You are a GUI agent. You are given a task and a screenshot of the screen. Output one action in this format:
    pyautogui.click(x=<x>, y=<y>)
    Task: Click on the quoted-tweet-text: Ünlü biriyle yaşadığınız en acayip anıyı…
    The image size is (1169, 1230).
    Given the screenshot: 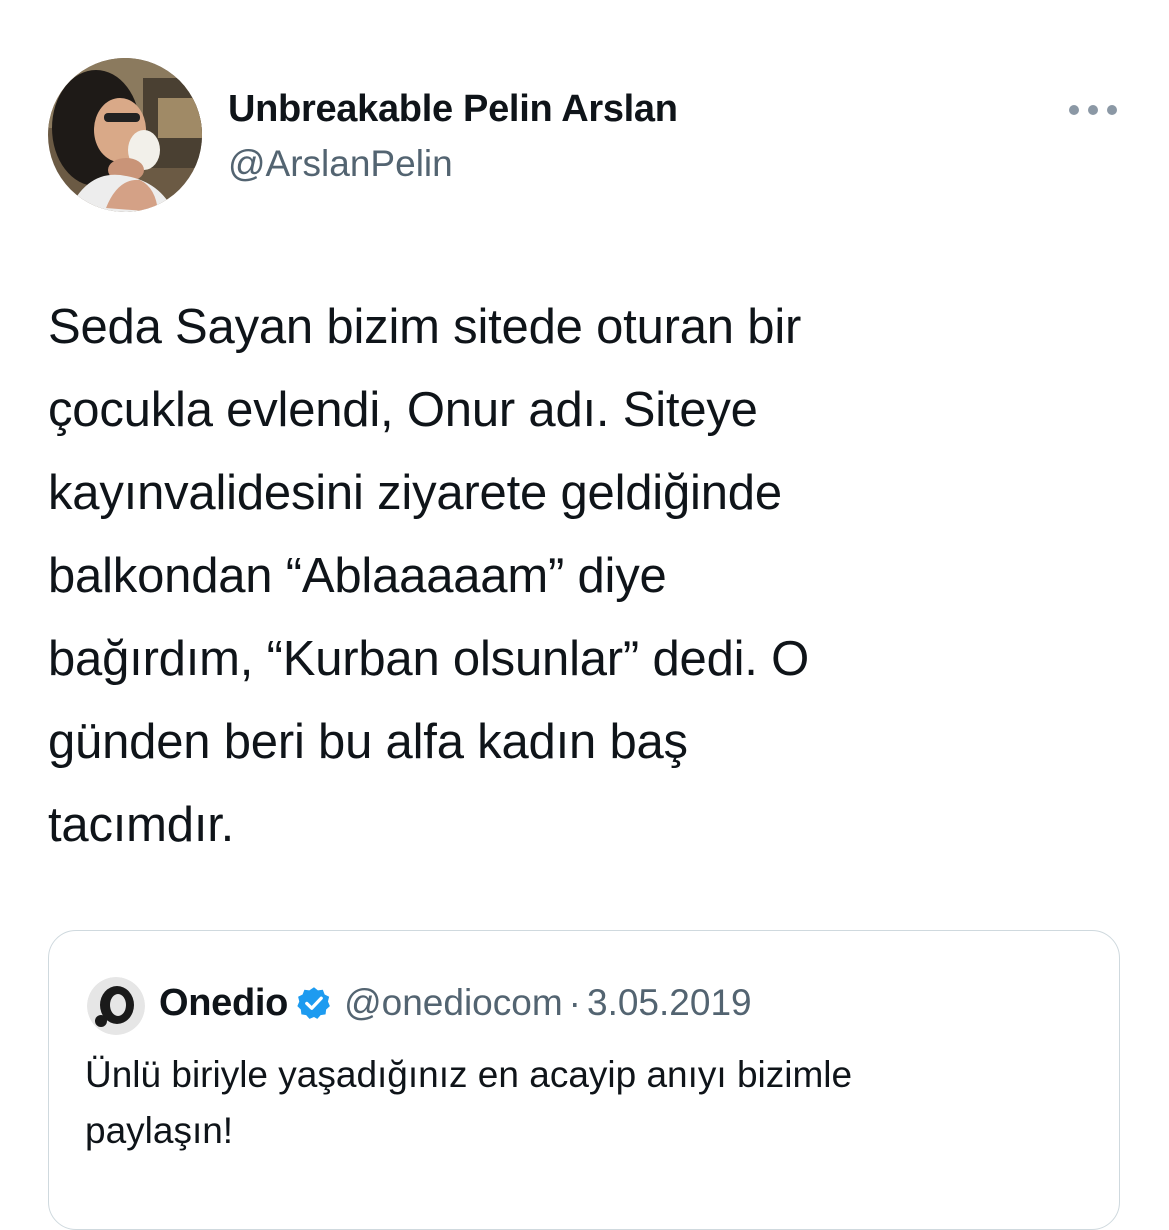 What is the action you would take?
    pyautogui.click(x=469, y=1102)
    